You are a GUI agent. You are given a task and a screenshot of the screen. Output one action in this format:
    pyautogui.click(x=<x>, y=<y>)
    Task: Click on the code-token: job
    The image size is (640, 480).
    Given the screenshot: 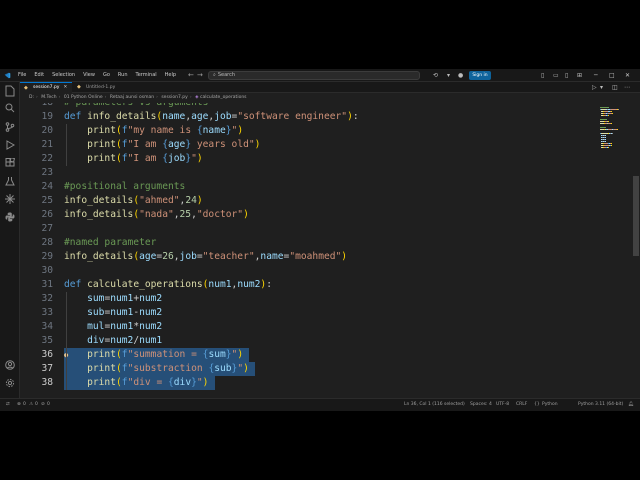 What is the action you would take?
    pyautogui.click(x=188, y=256)
    